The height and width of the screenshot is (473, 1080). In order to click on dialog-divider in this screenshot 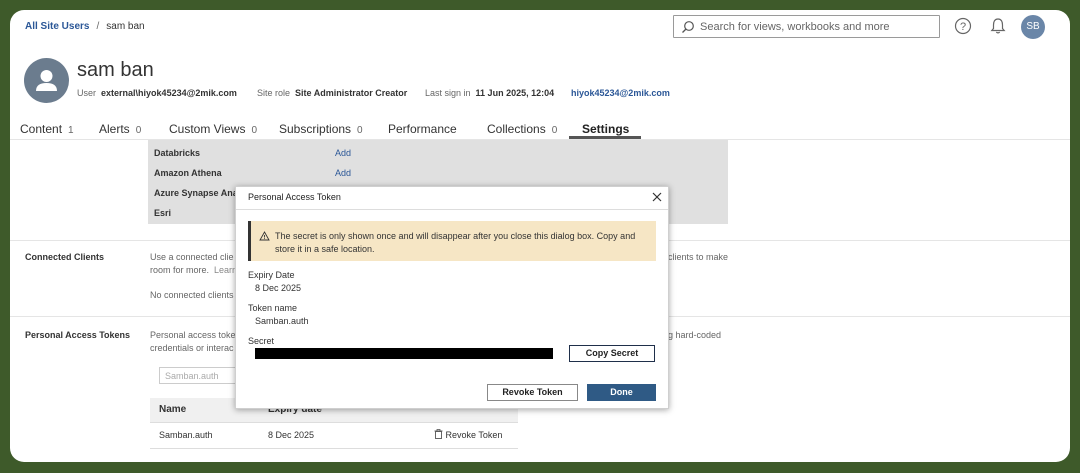, I will do `click(452, 209)`.